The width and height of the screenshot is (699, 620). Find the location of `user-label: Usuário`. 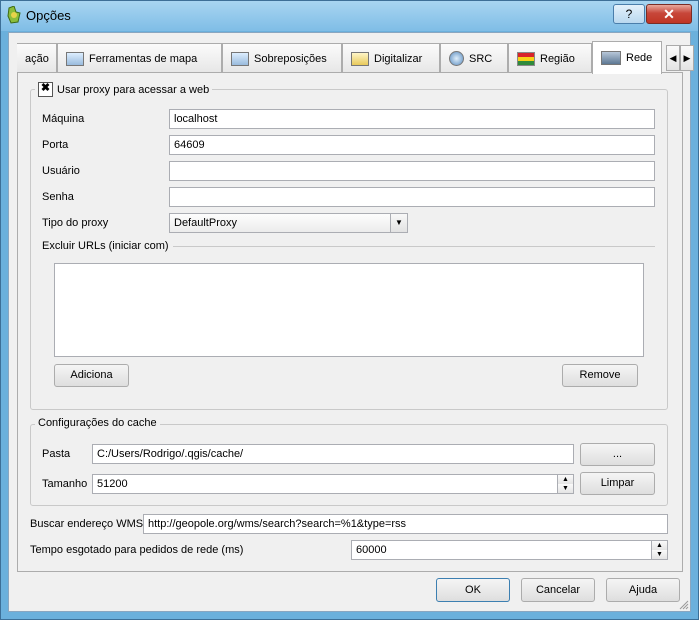

user-label: Usuário is located at coordinates (61, 171).